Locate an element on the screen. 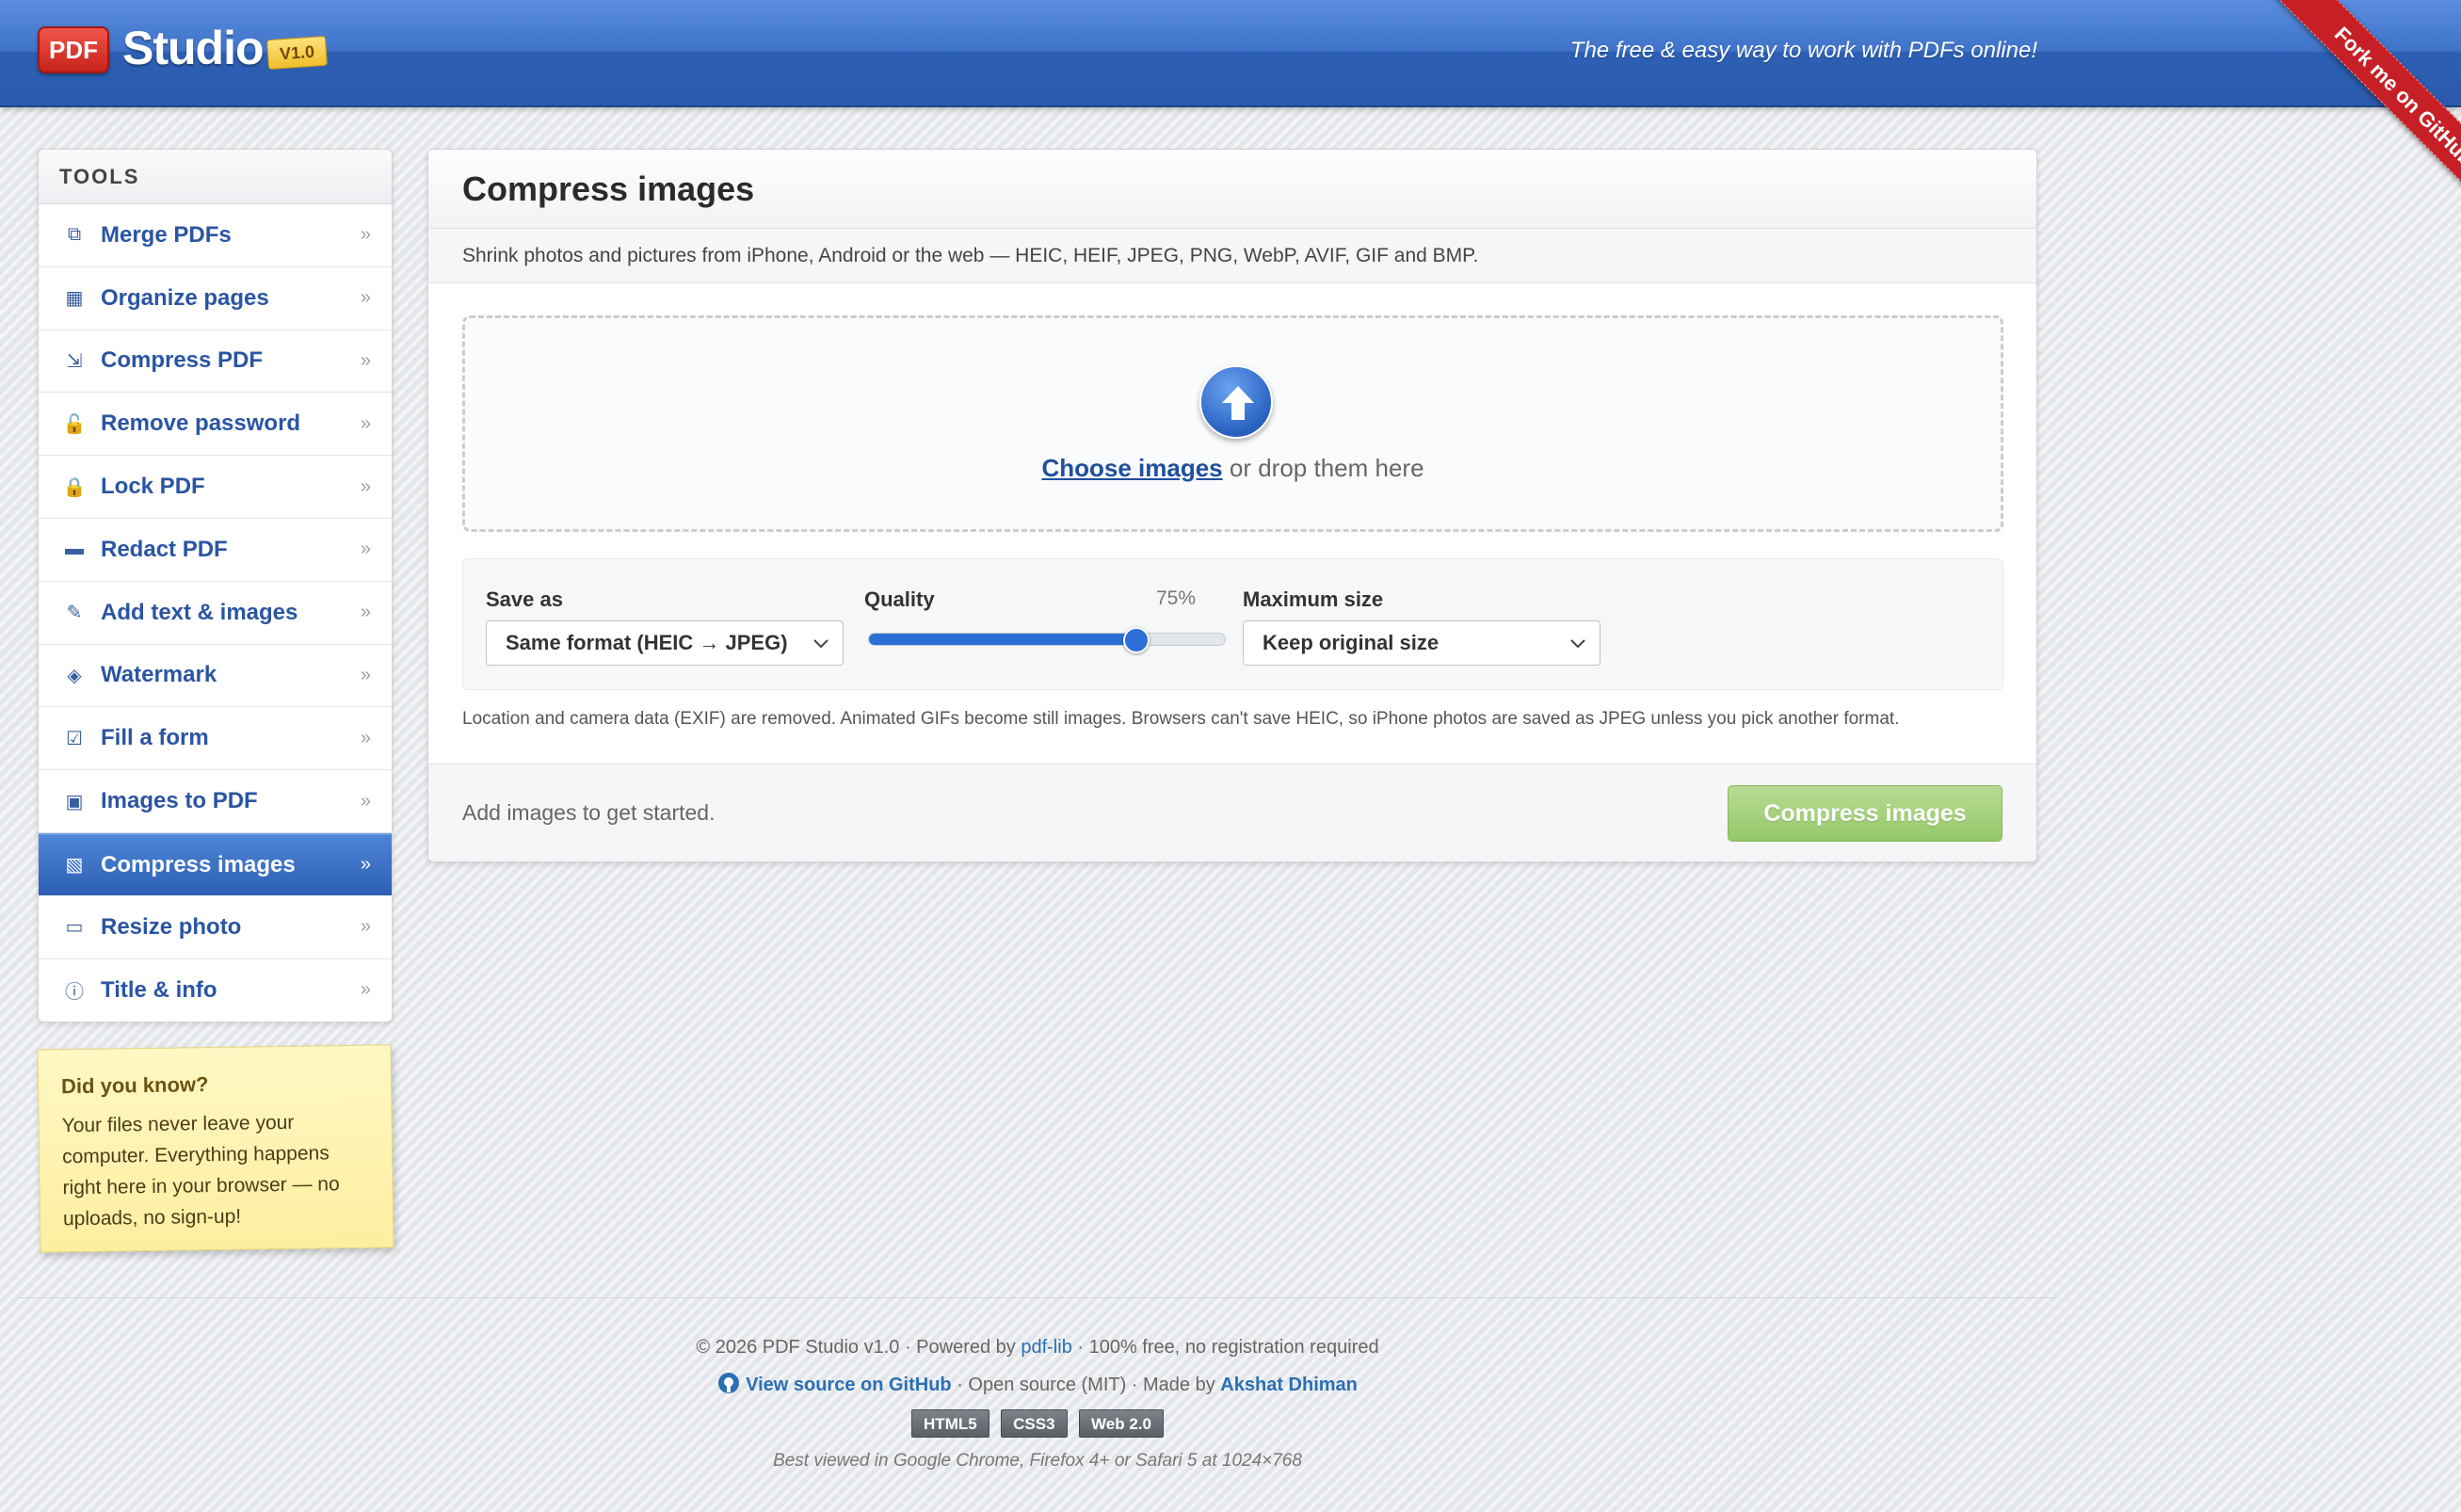  quality-slider-track is located at coordinates (1047, 639).